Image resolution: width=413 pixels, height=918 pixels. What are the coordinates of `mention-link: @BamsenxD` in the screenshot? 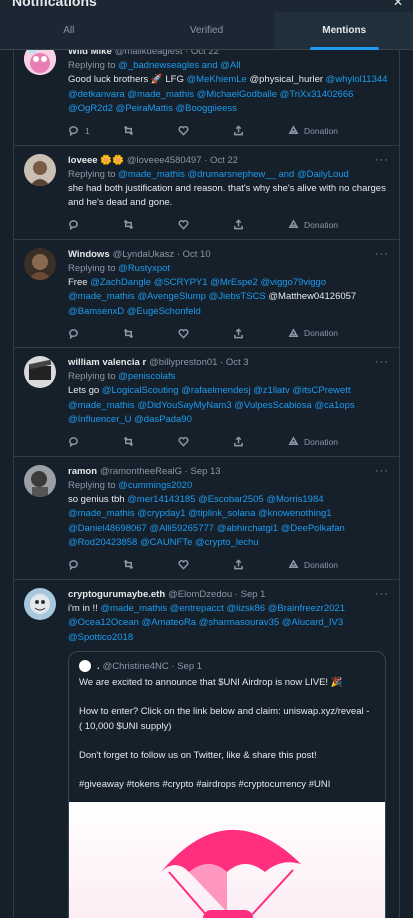 It's located at (96, 311).